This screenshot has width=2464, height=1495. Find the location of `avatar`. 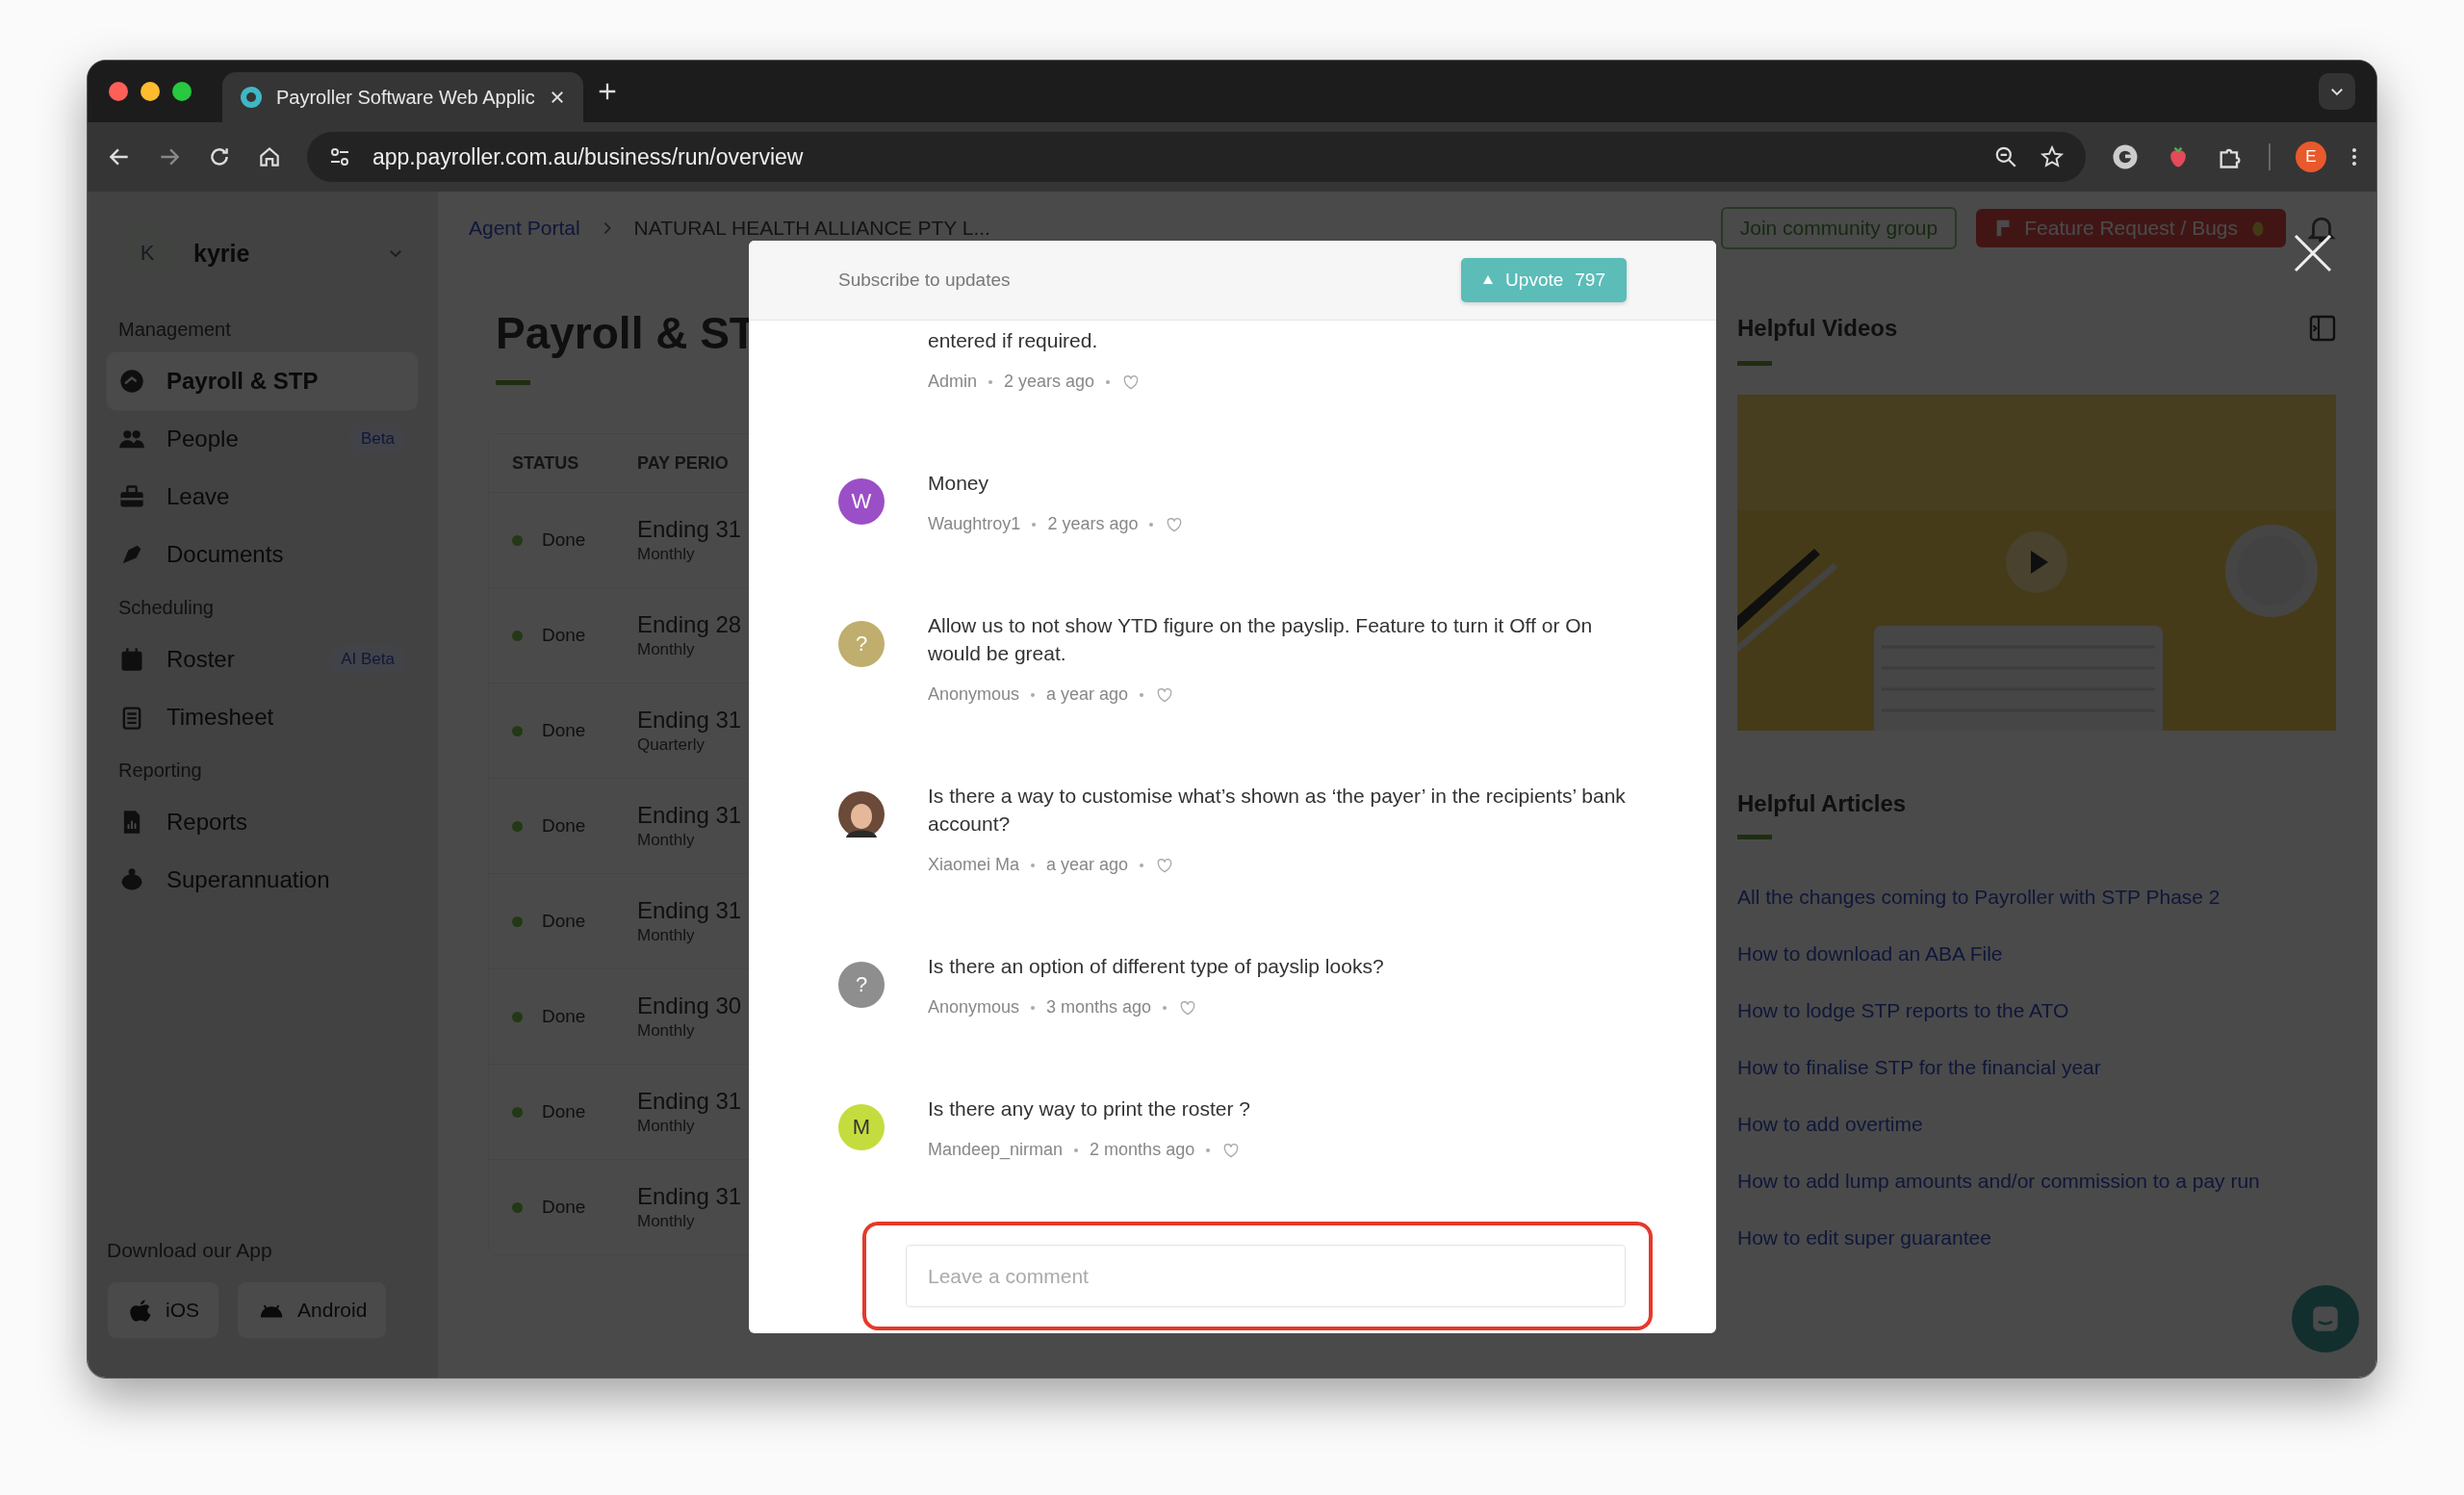

avatar is located at coordinates (861, 814).